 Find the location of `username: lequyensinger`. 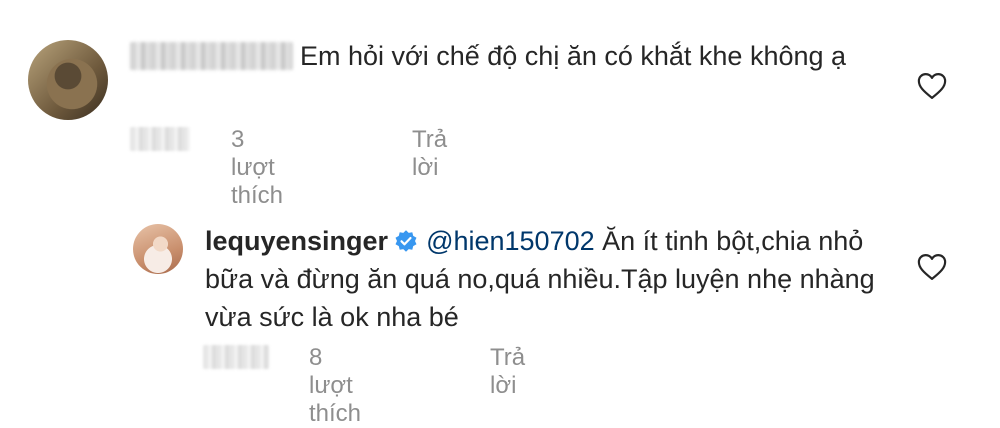

username: lequyensinger is located at coordinates (296, 241).